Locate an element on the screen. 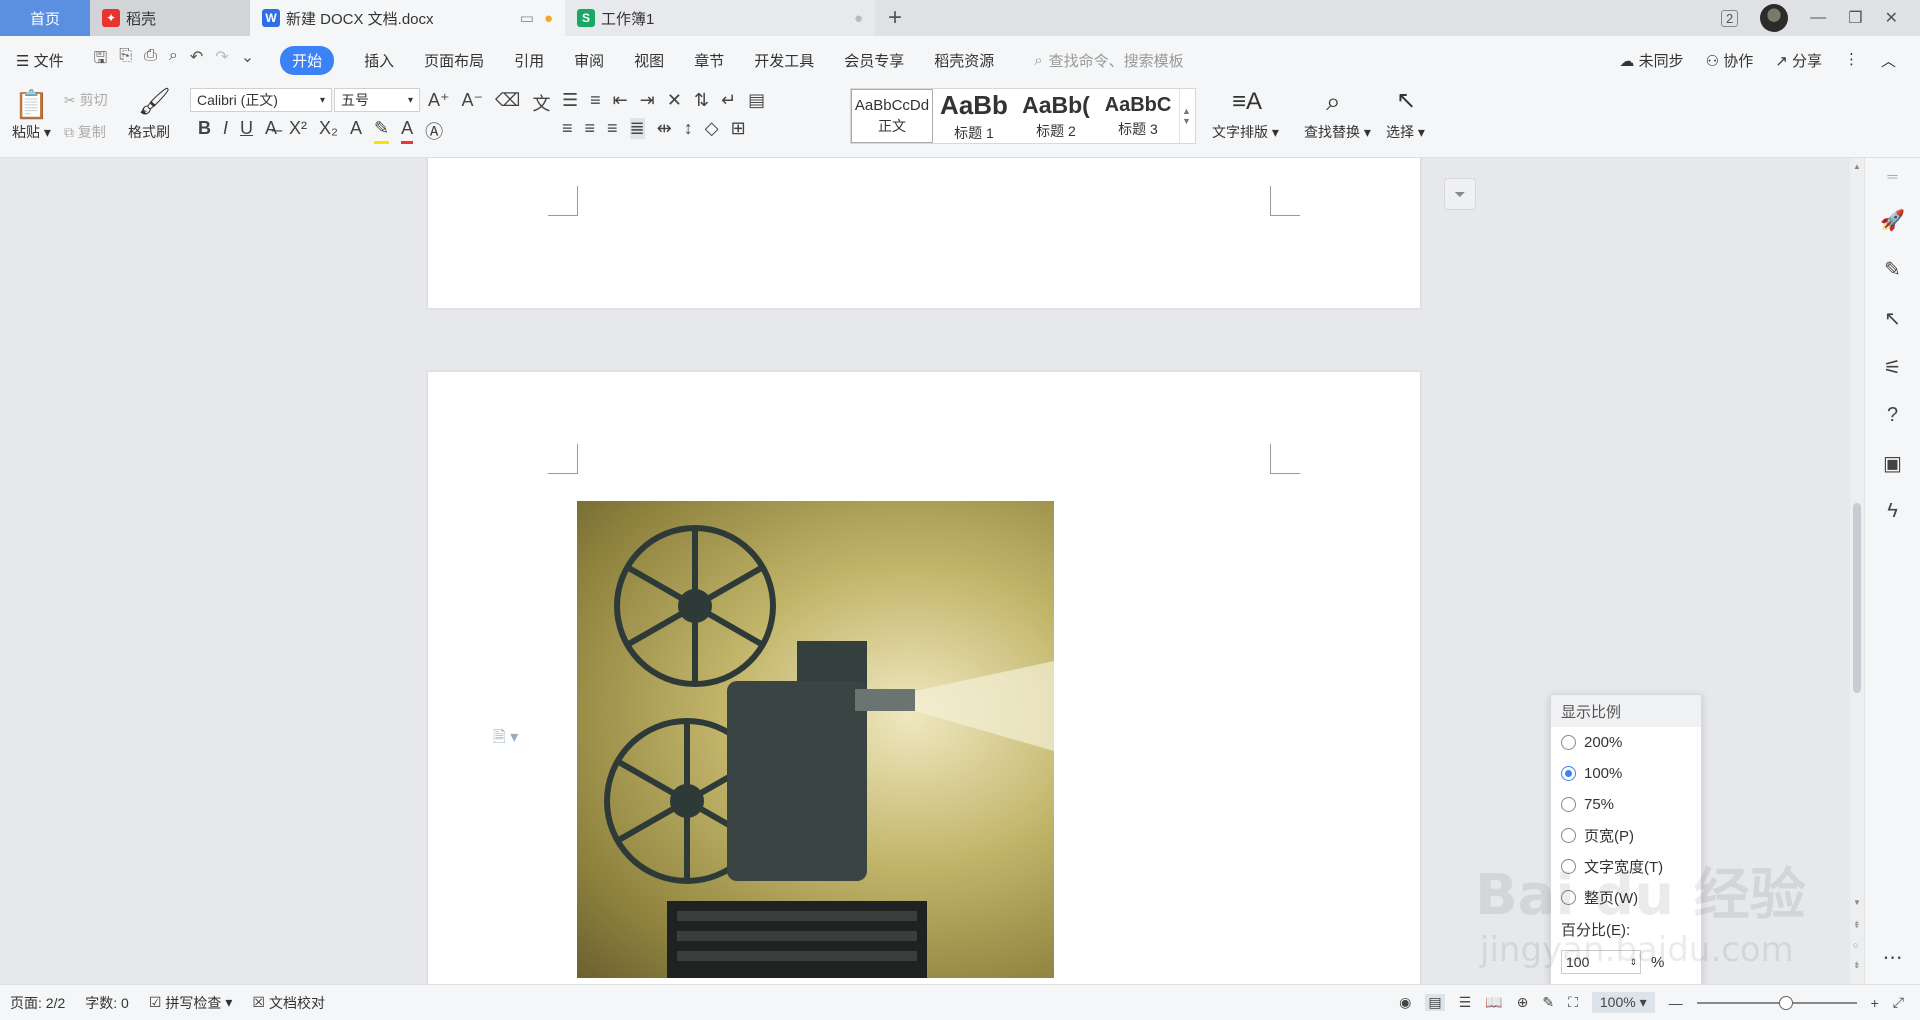  align-center-icon: ≡ is located at coordinates (590, 128).